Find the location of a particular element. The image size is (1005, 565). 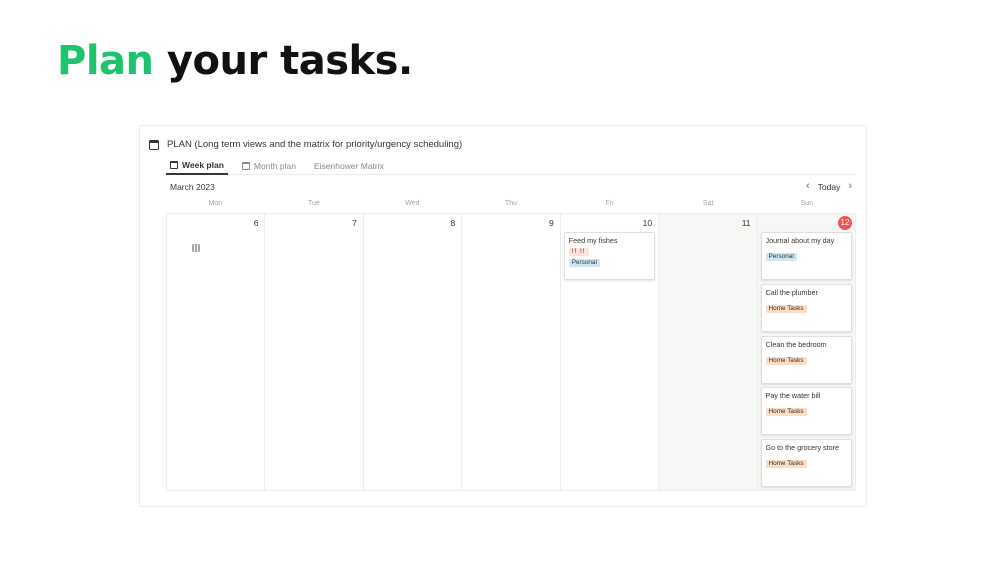

tab-label: Eisenhower Matrix is located at coordinates (348, 166).